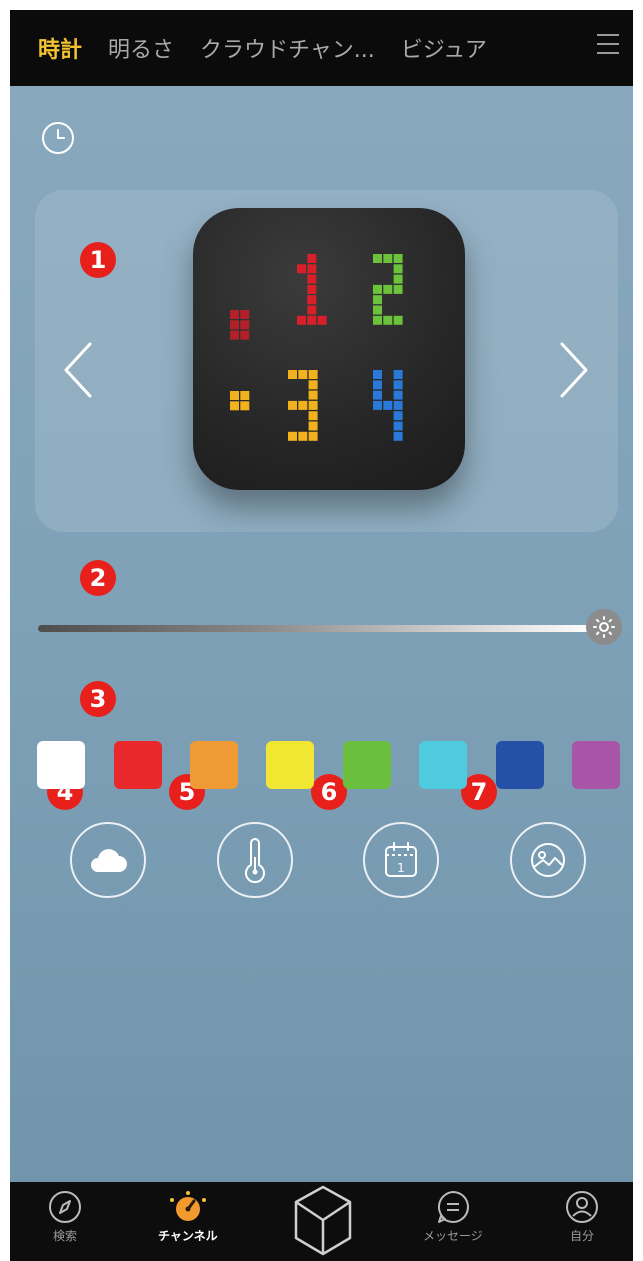 The width and height of the screenshot is (643, 1261). I want to click on annotation-badge: 6, so click(329, 792).